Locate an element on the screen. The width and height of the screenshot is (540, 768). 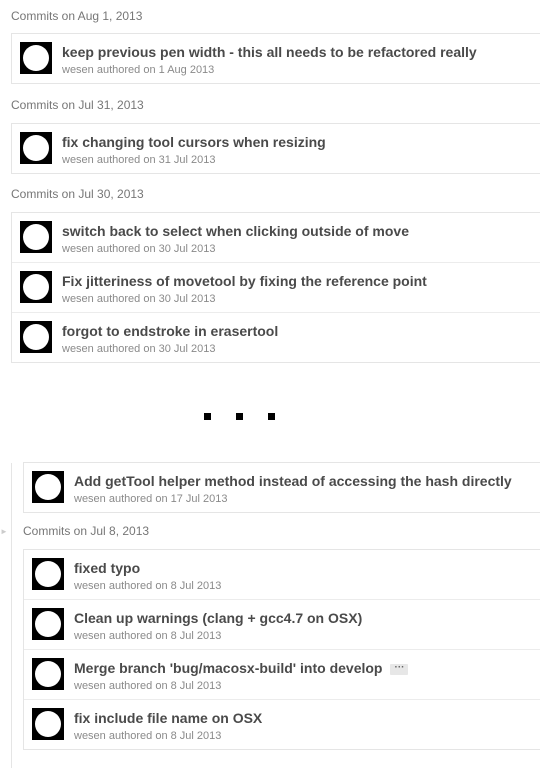
commit-title: forgot to endstroke in erasertool is located at coordinates (170, 331).